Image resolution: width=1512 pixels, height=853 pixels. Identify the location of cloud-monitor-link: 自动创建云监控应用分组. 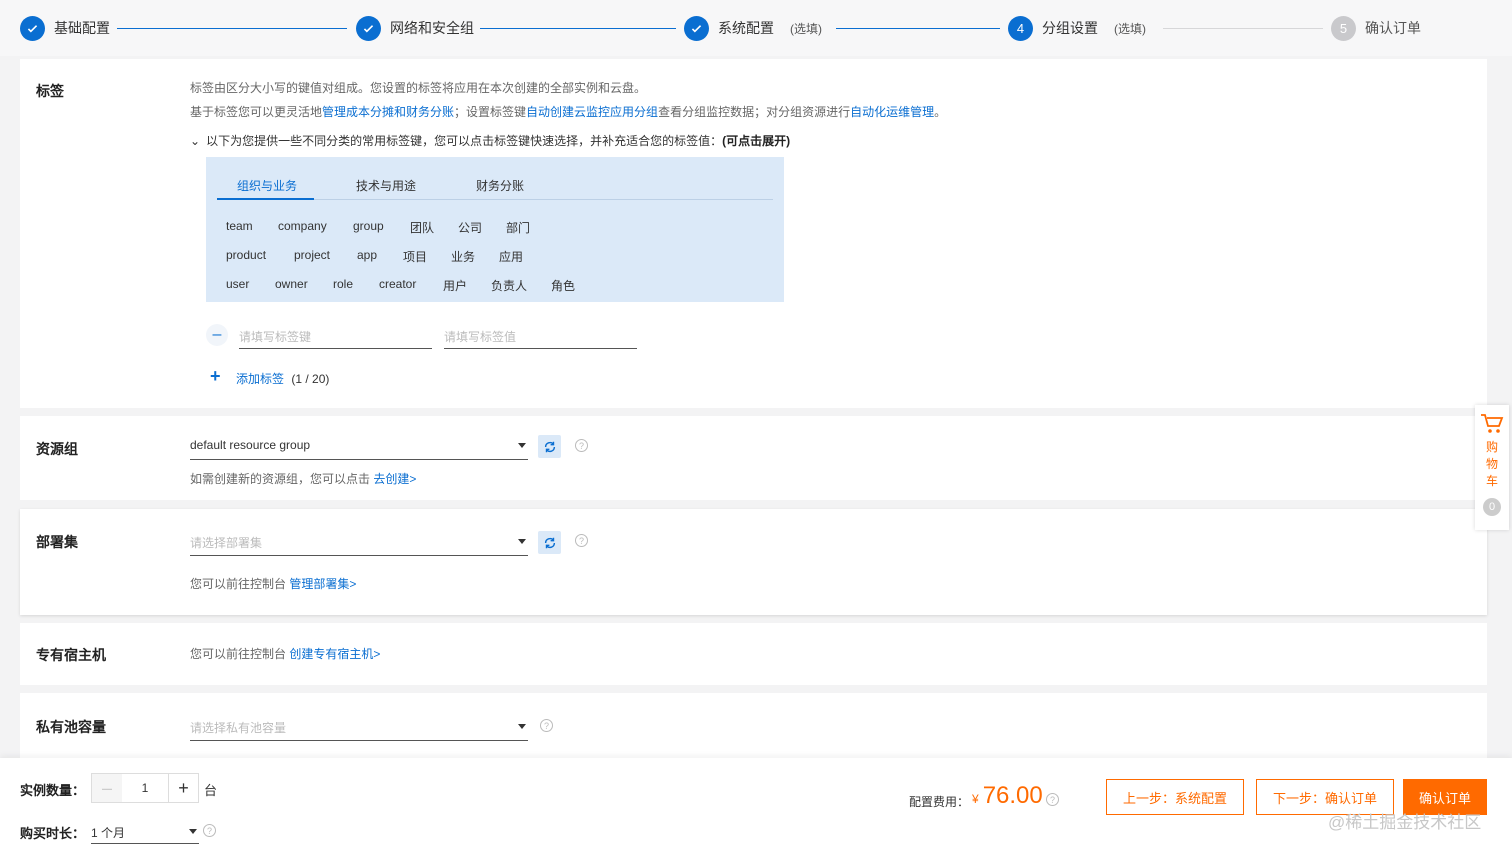
(592, 112).